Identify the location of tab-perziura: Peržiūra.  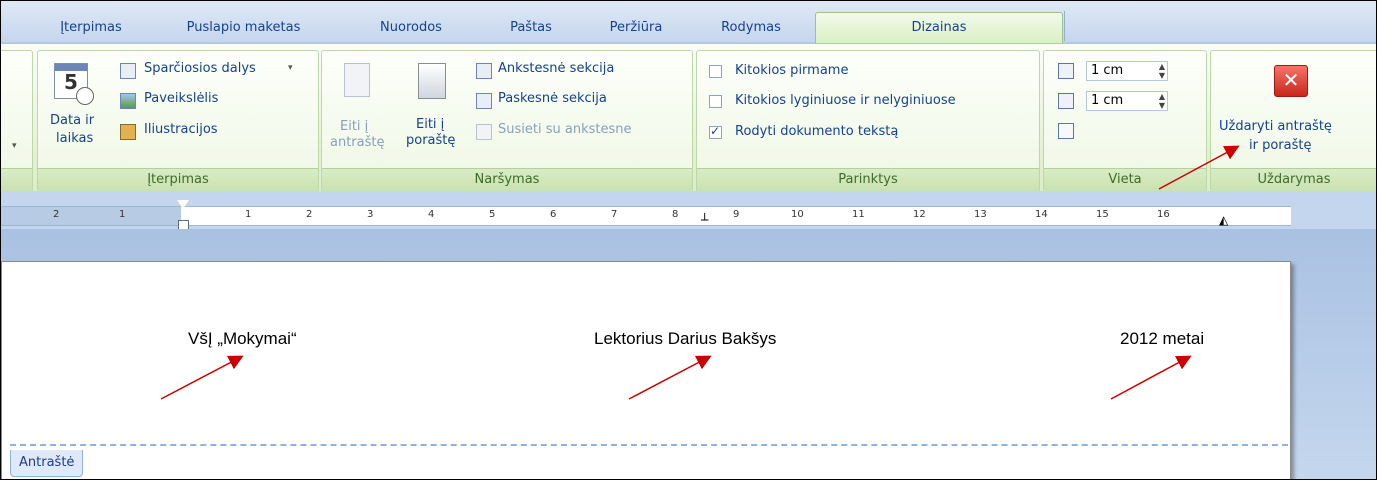
(636, 28).